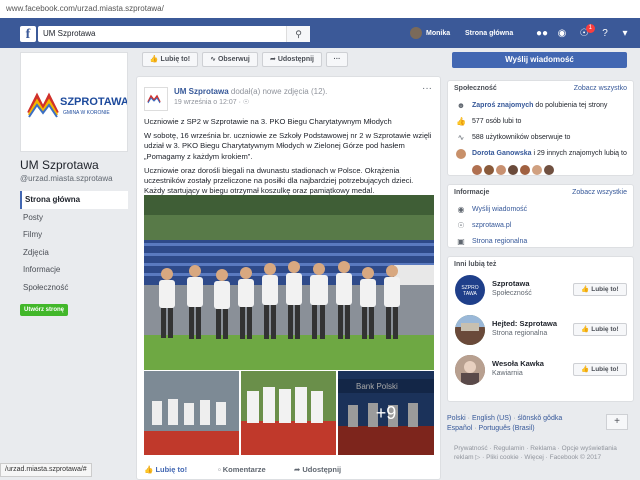  Describe the element at coordinates (489, 34) in the screenshot. I see `home-link: Strona główna` at that location.